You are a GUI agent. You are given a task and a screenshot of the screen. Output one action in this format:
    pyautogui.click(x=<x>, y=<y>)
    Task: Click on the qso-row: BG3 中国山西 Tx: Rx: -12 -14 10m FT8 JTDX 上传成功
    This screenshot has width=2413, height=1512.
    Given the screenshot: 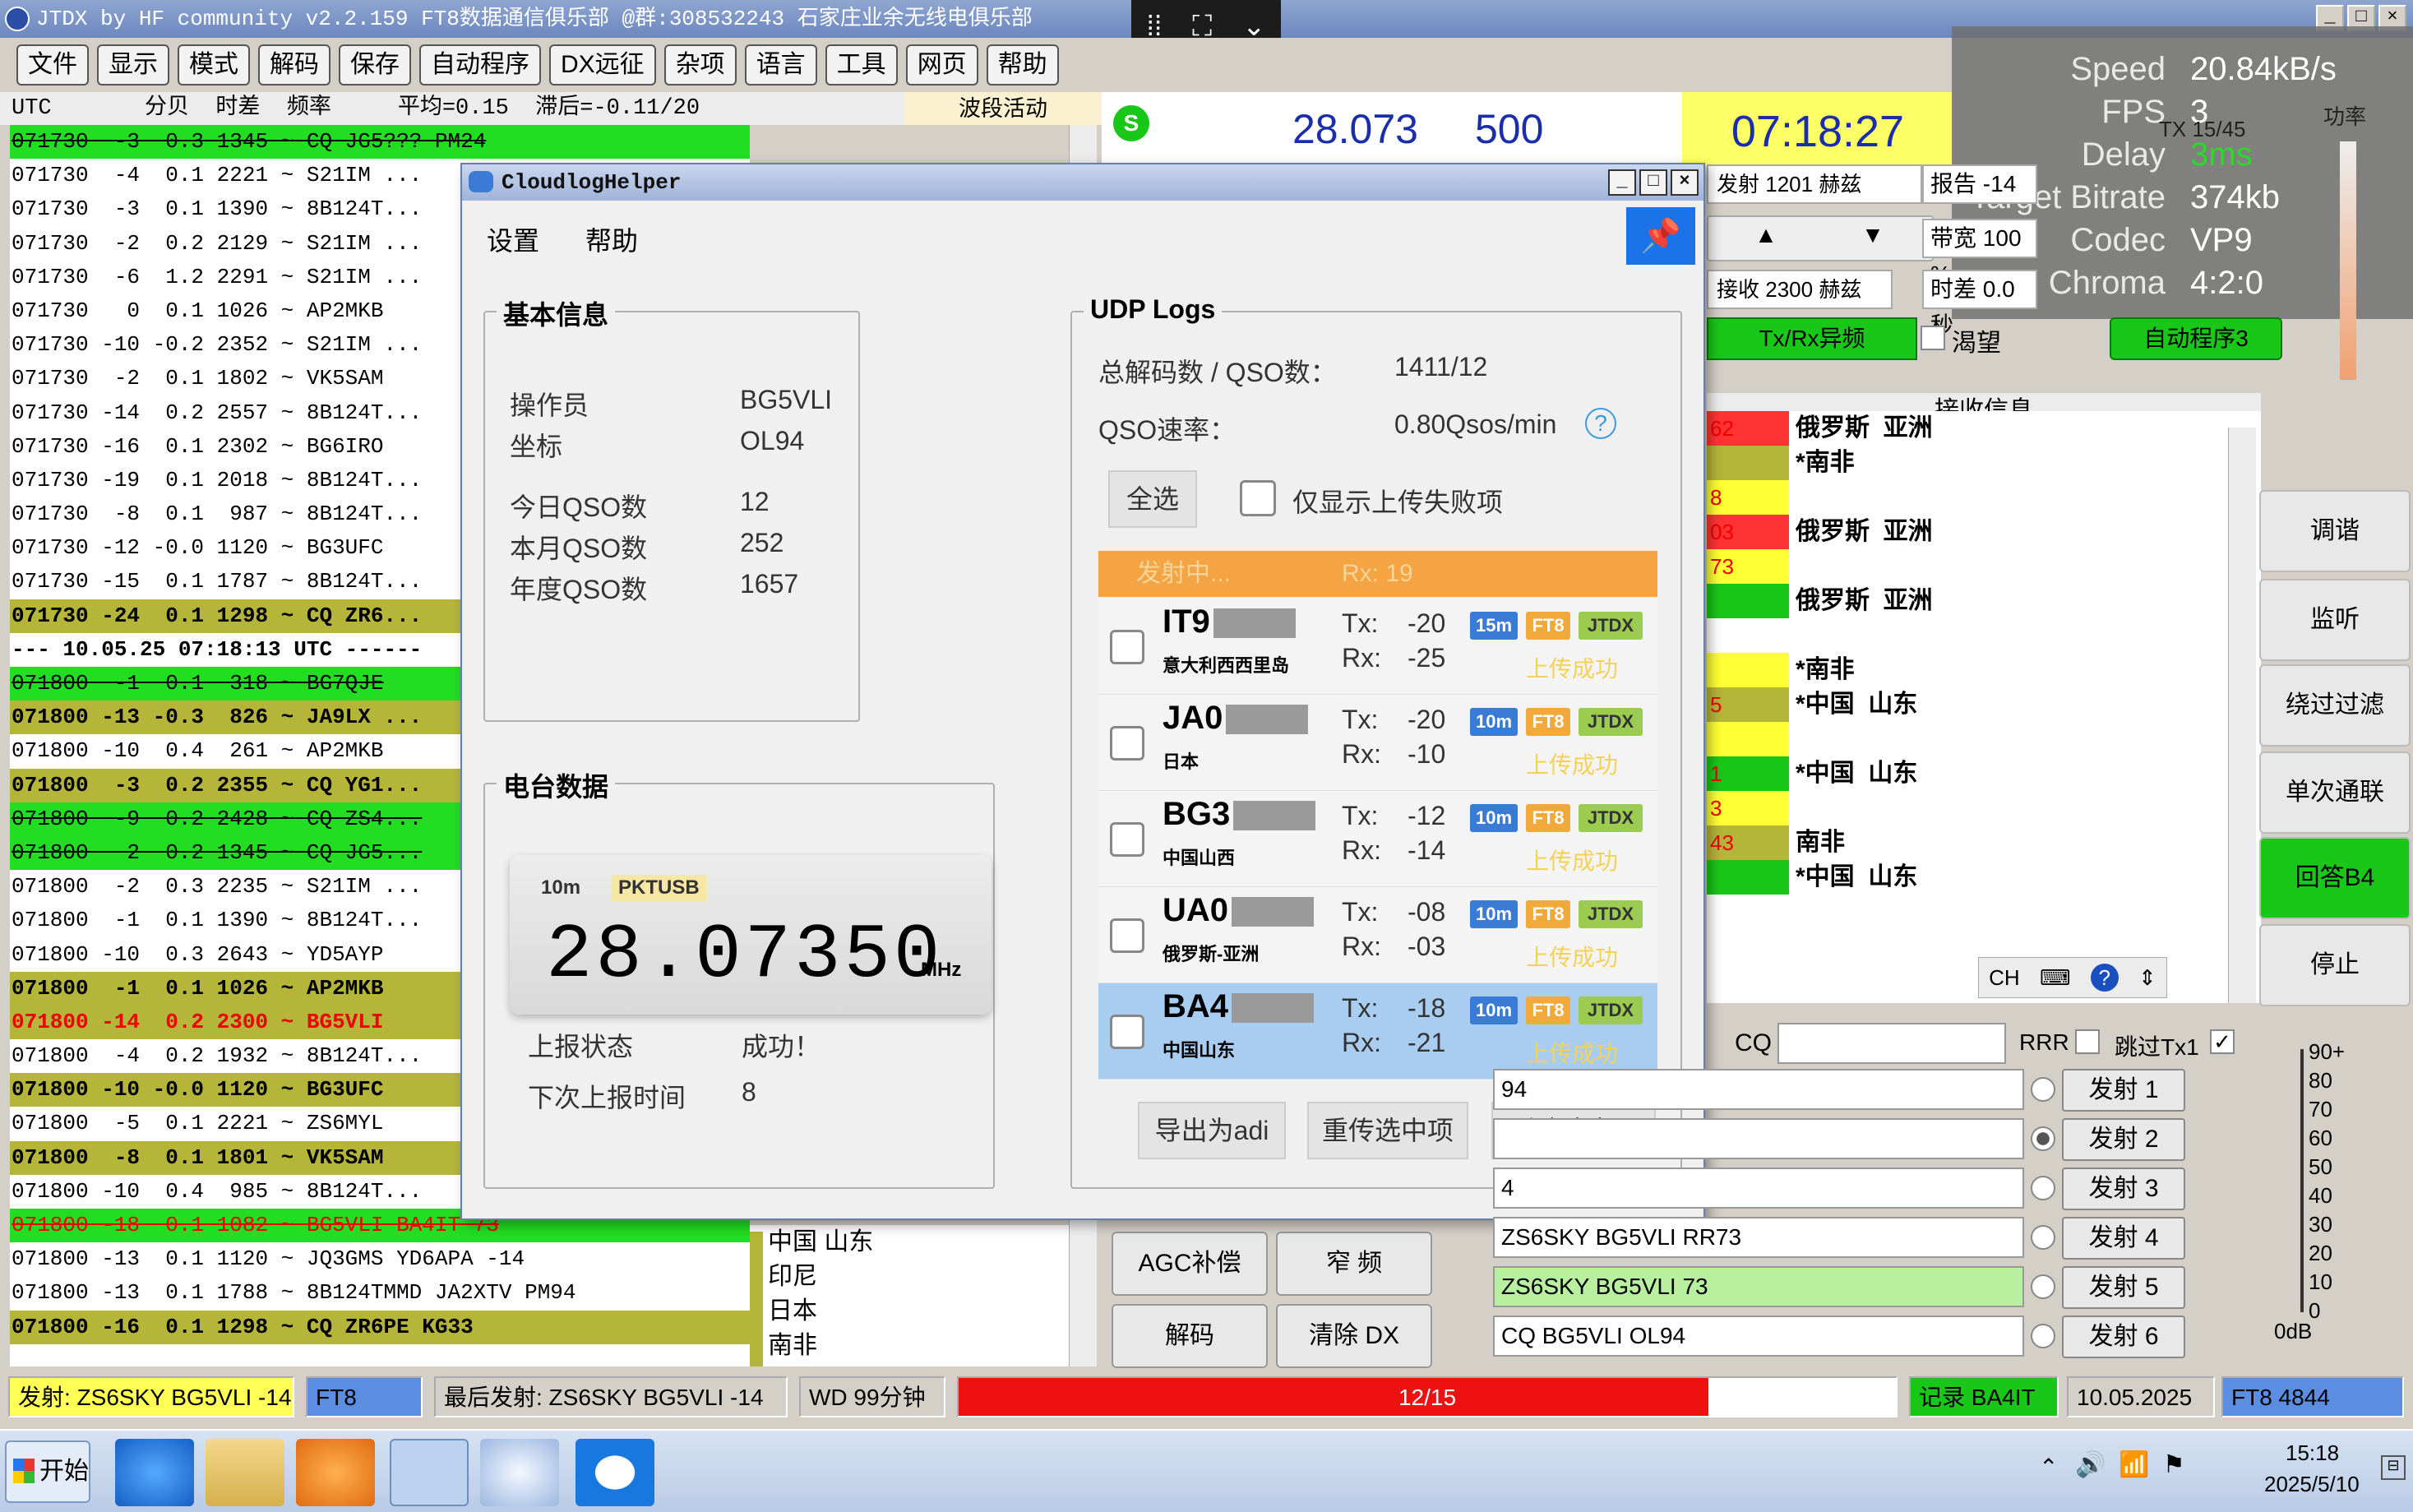 What is the action you would take?
    pyautogui.click(x=1377, y=839)
    